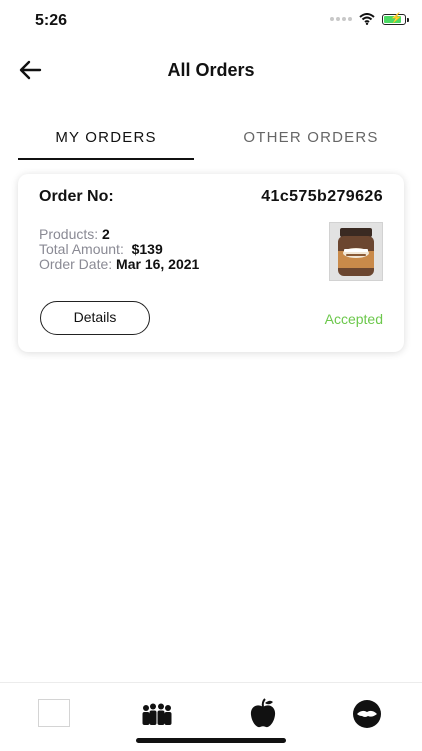  I want to click on products-label: Products:, so click(69, 234).